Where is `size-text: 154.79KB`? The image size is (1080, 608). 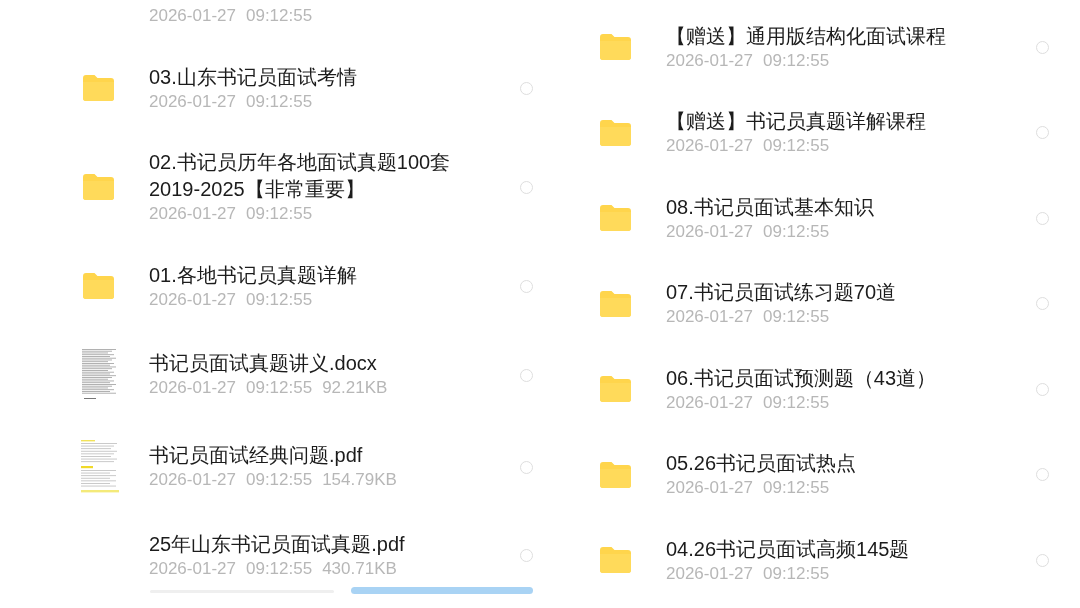 size-text: 154.79KB is located at coordinates (359, 480).